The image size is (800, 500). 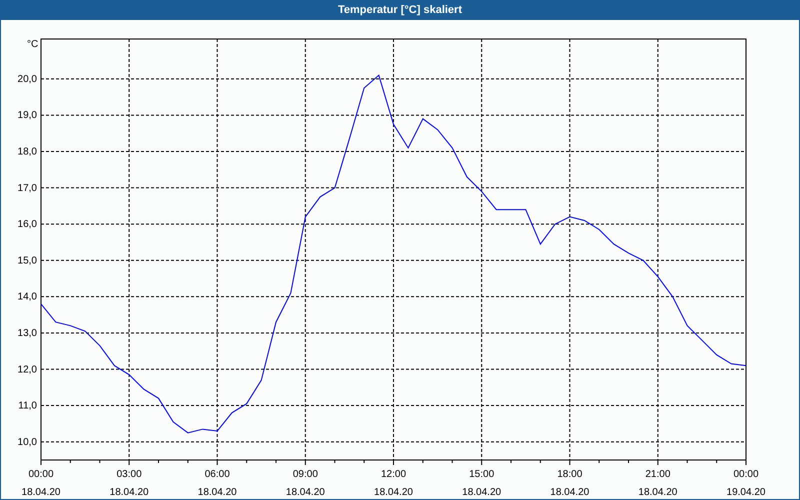 What do you see at coordinates (27, 333) in the screenshot?
I see `y-tick-label: 13,0` at bounding box center [27, 333].